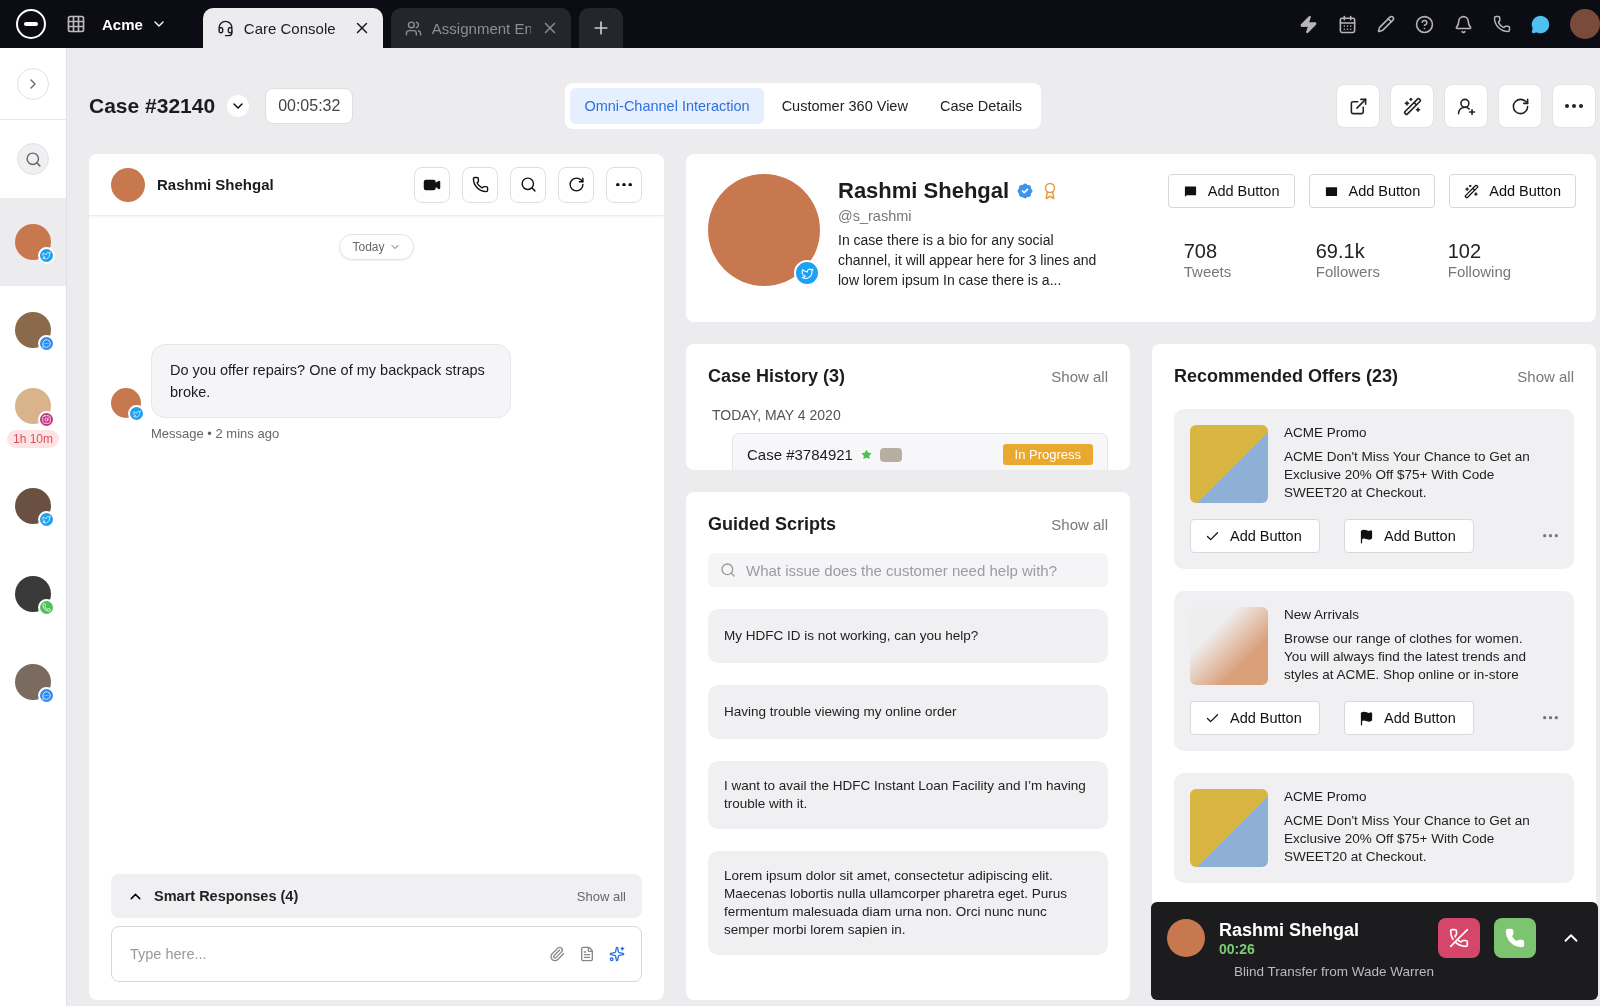 This screenshot has height=1006, width=1600. What do you see at coordinates (920, 570) in the screenshot?
I see `search-input: What issue does the customer need help with?` at bounding box center [920, 570].